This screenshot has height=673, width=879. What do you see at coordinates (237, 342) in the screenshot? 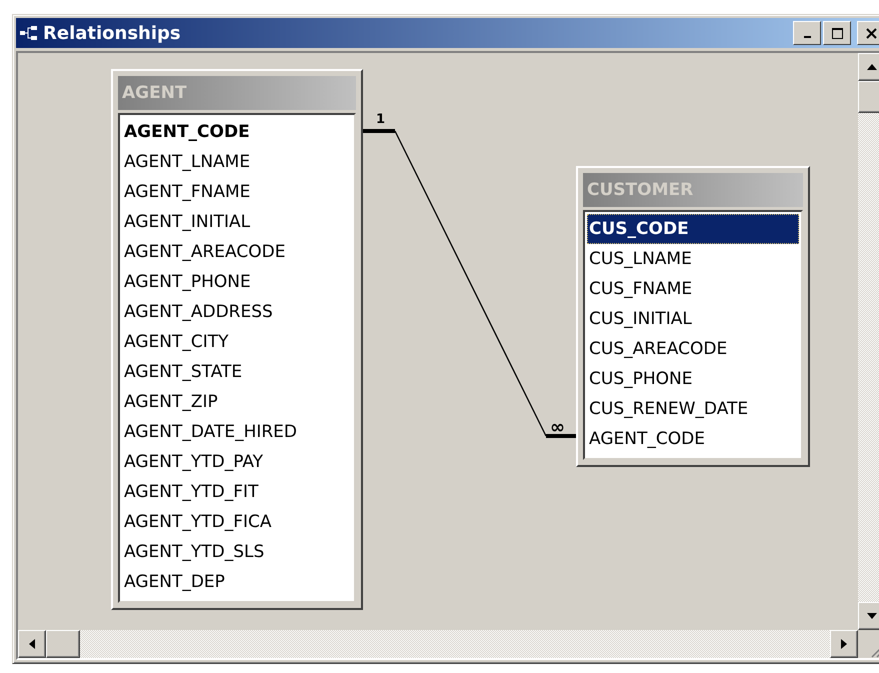
I see `field-item: AGENT_CITY` at bounding box center [237, 342].